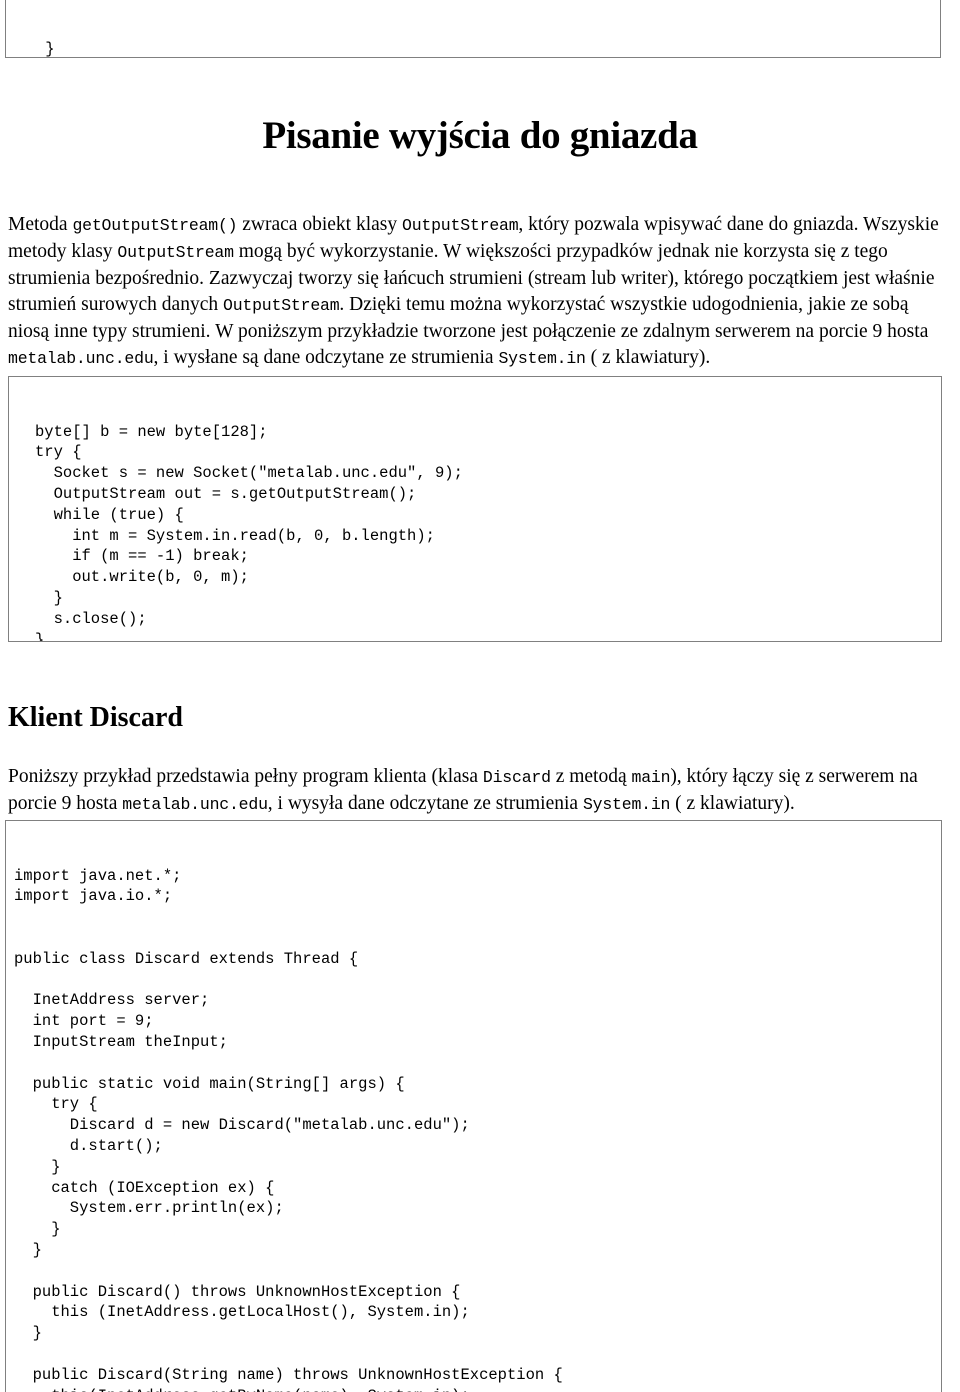 The width and height of the screenshot is (960, 1392). Describe the element at coordinates (480, 135) in the screenshot. I see `page-title: Pisanie wyjścia do gniazda` at that location.